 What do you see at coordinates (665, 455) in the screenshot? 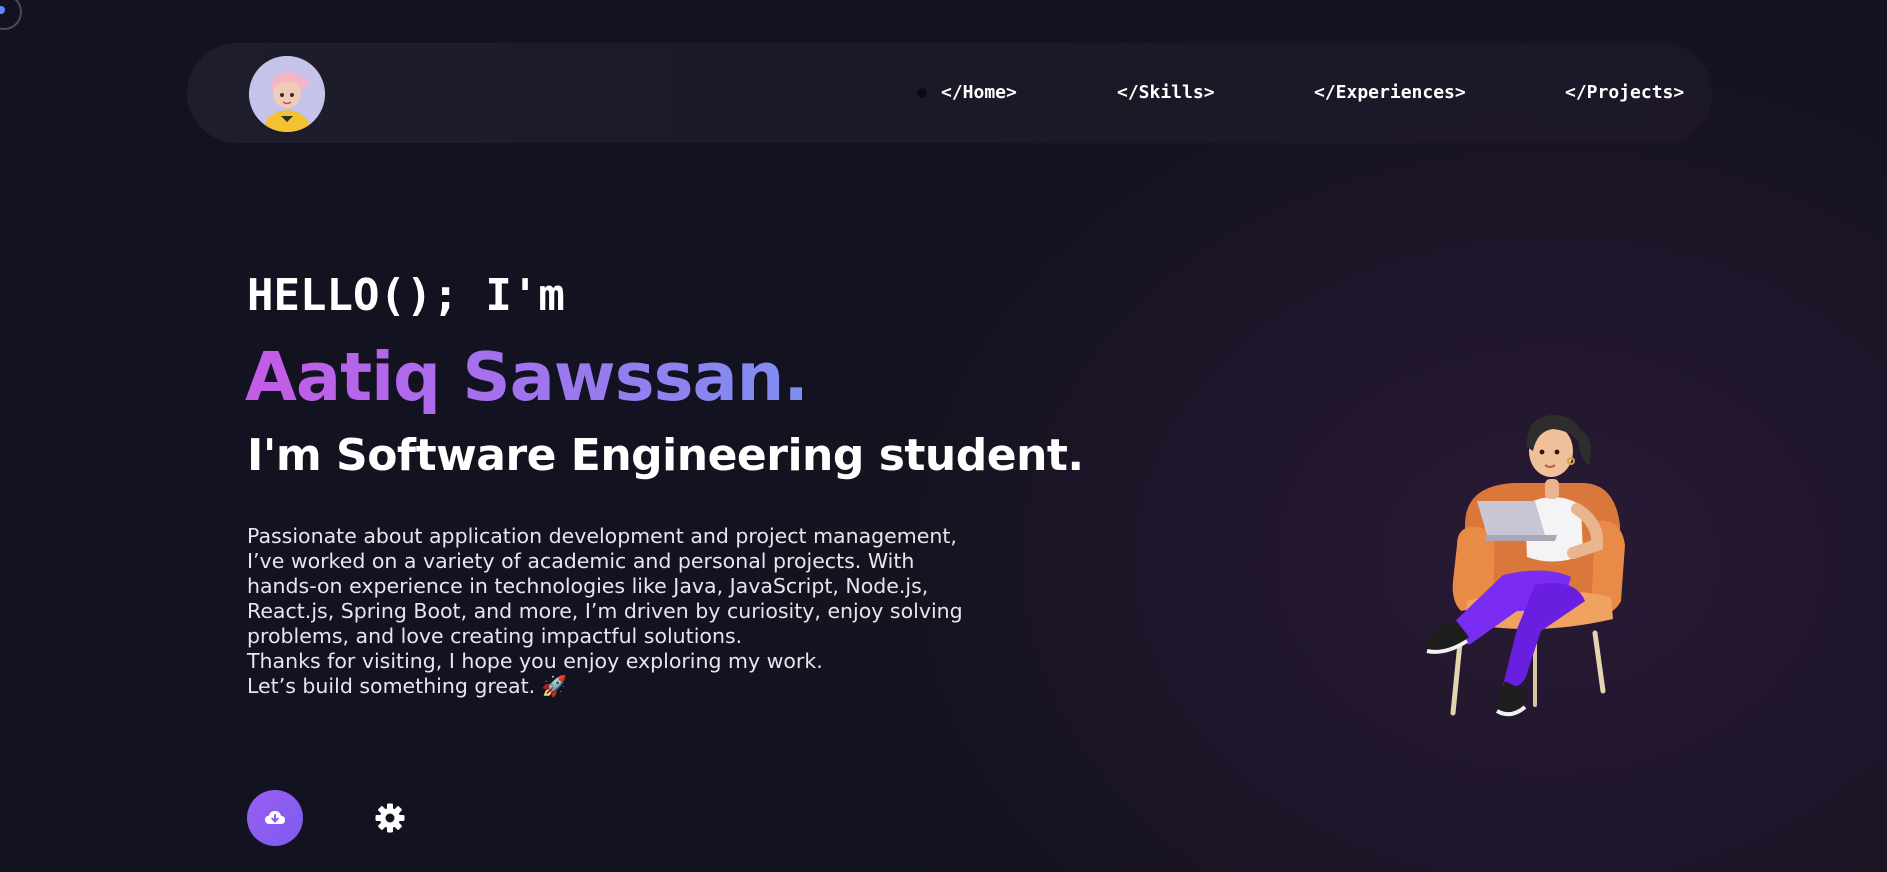
I see `hero-role: I'm Software Engineering student.` at bounding box center [665, 455].